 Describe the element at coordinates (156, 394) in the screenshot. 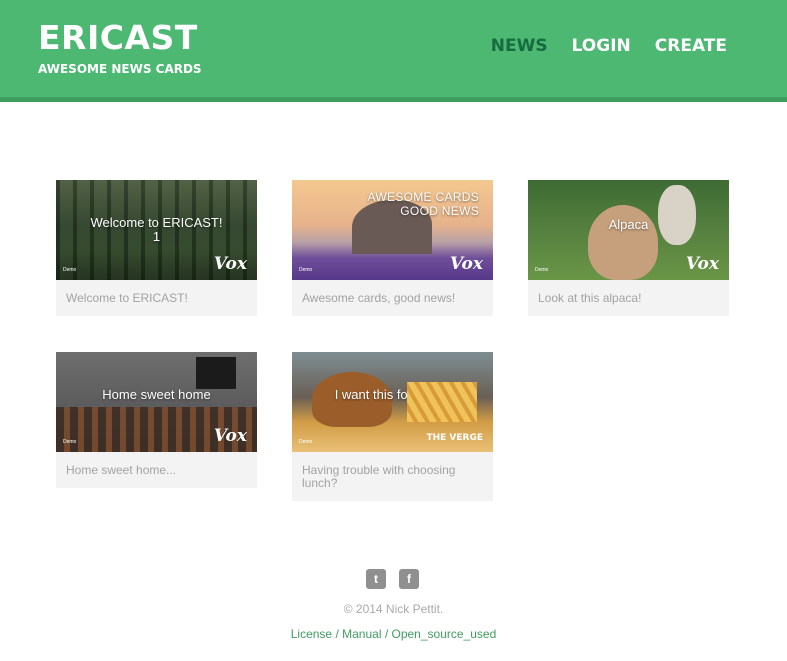

I see `card-overlay-text: Home sweet home` at that location.